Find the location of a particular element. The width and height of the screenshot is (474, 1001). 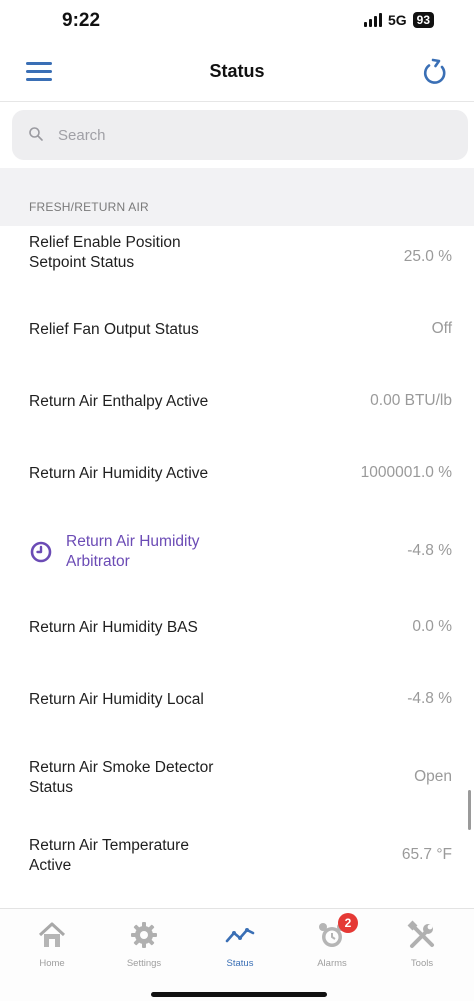

tab-settings: Settings is located at coordinates (144, 944).